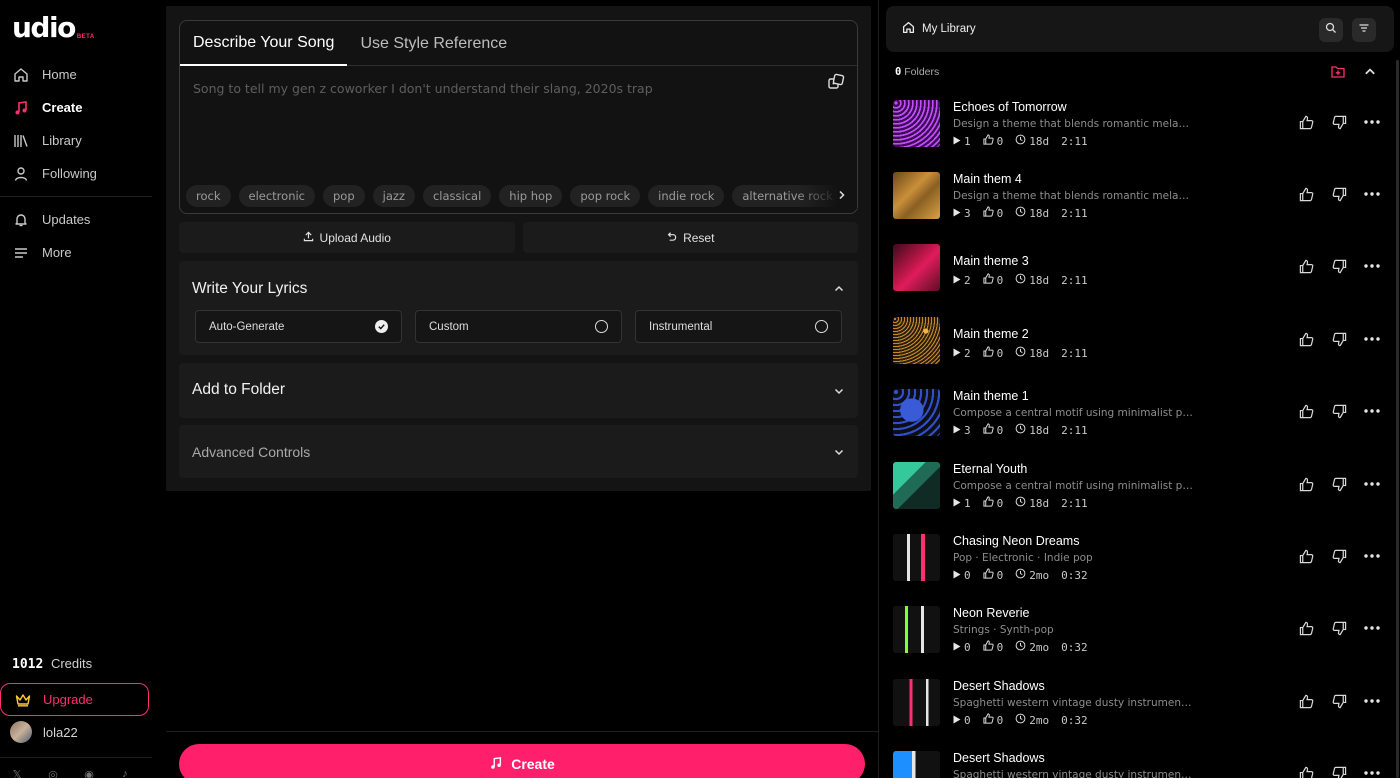 The height and width of the screenshot is (778, 1400). Describe the element at coordinates (393, 196) in the screenshot. I see `tag-chip: jazz` at that location.